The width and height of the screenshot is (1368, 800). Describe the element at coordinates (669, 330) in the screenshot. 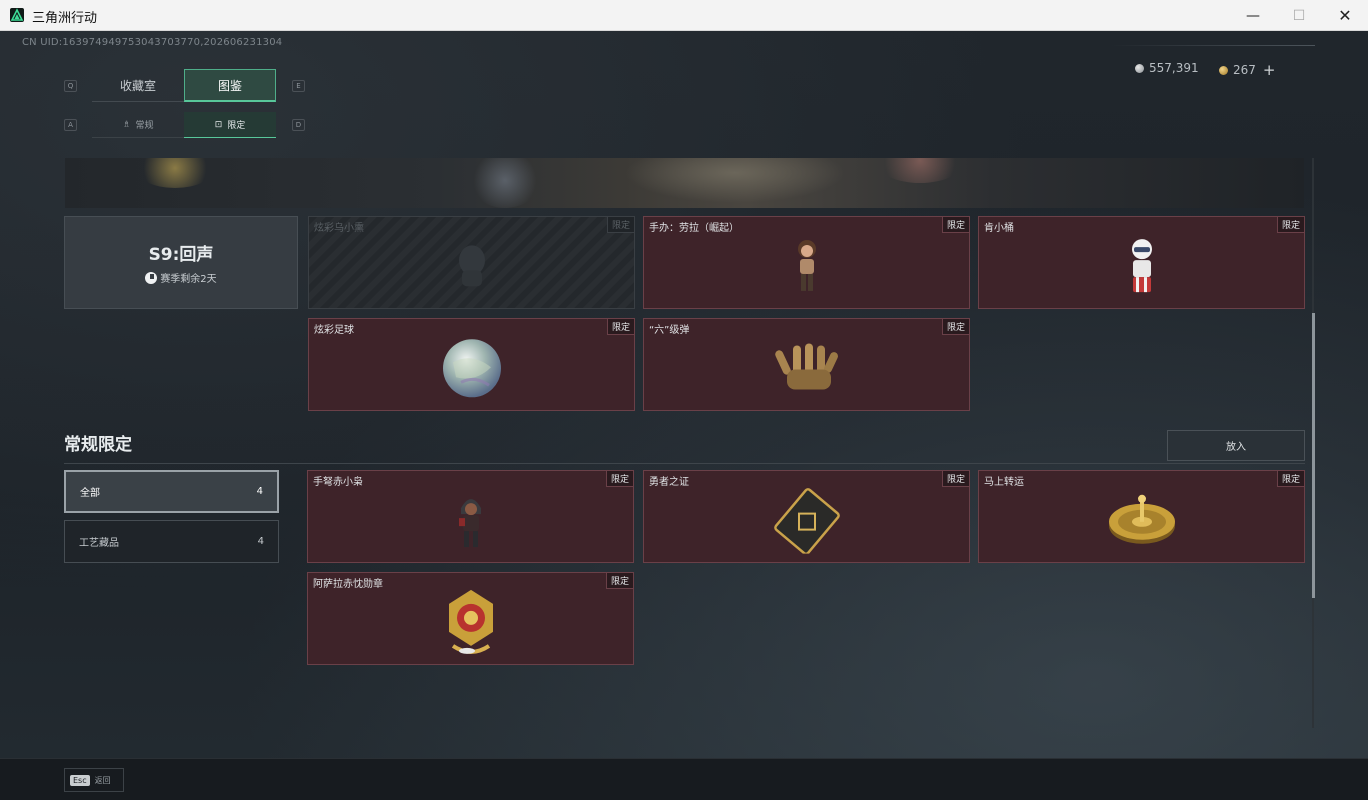

I see `card-name: “六”级弹` at that location.